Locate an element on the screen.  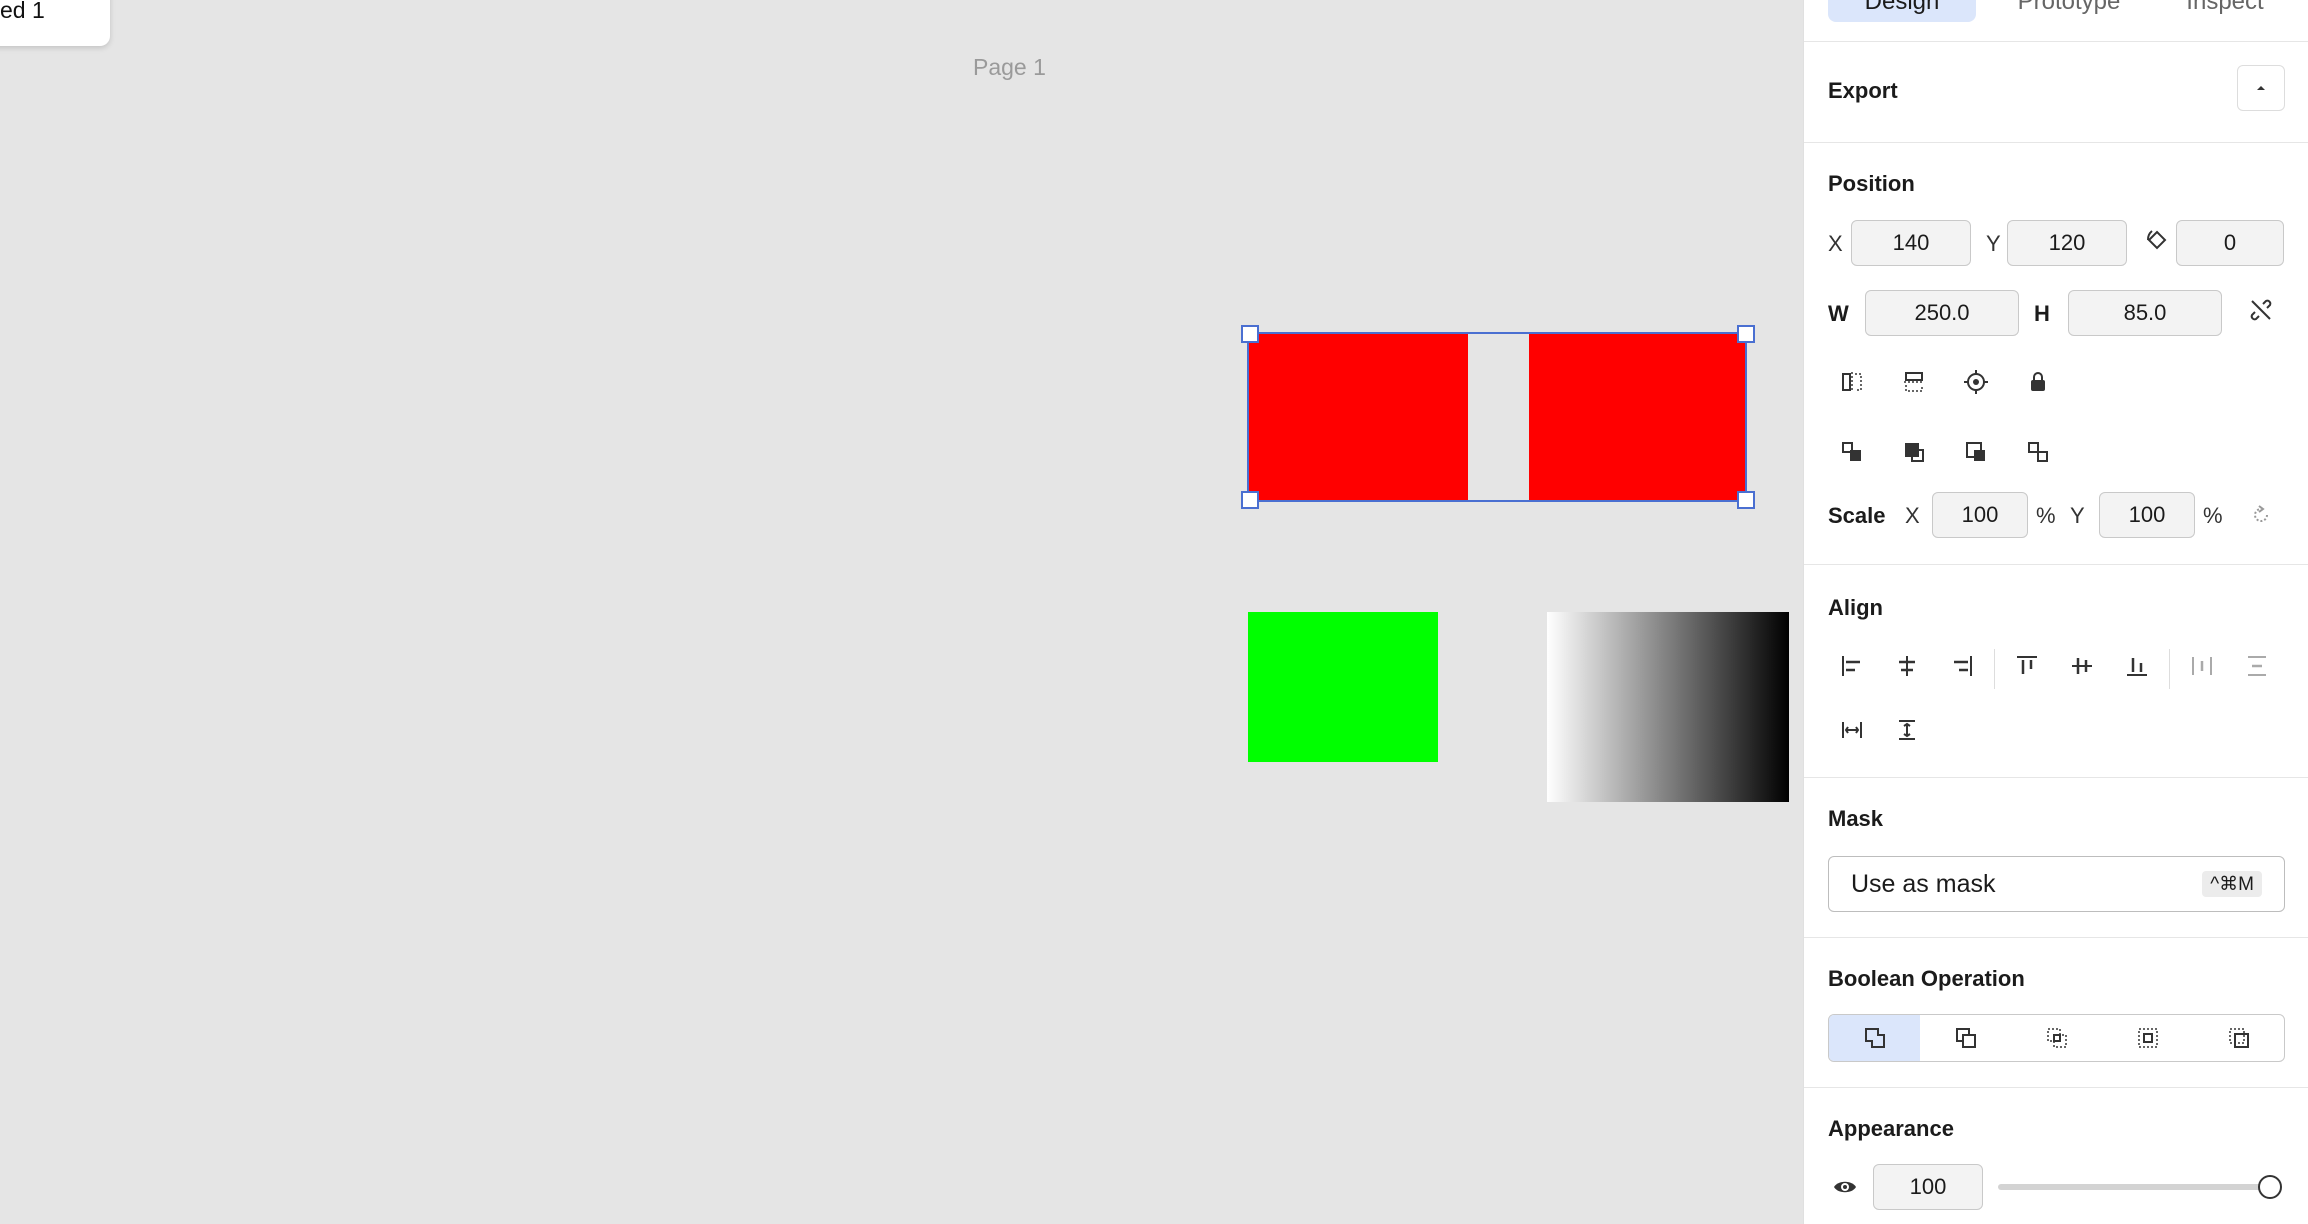
rotation-icon is located at coordinates (2157, 240).